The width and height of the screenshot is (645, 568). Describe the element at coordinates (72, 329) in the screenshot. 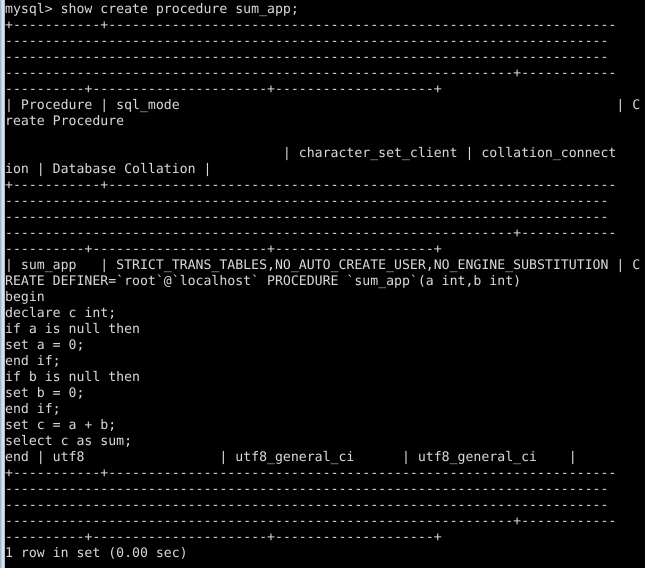

I see `console-line: if a is null then` at that location.